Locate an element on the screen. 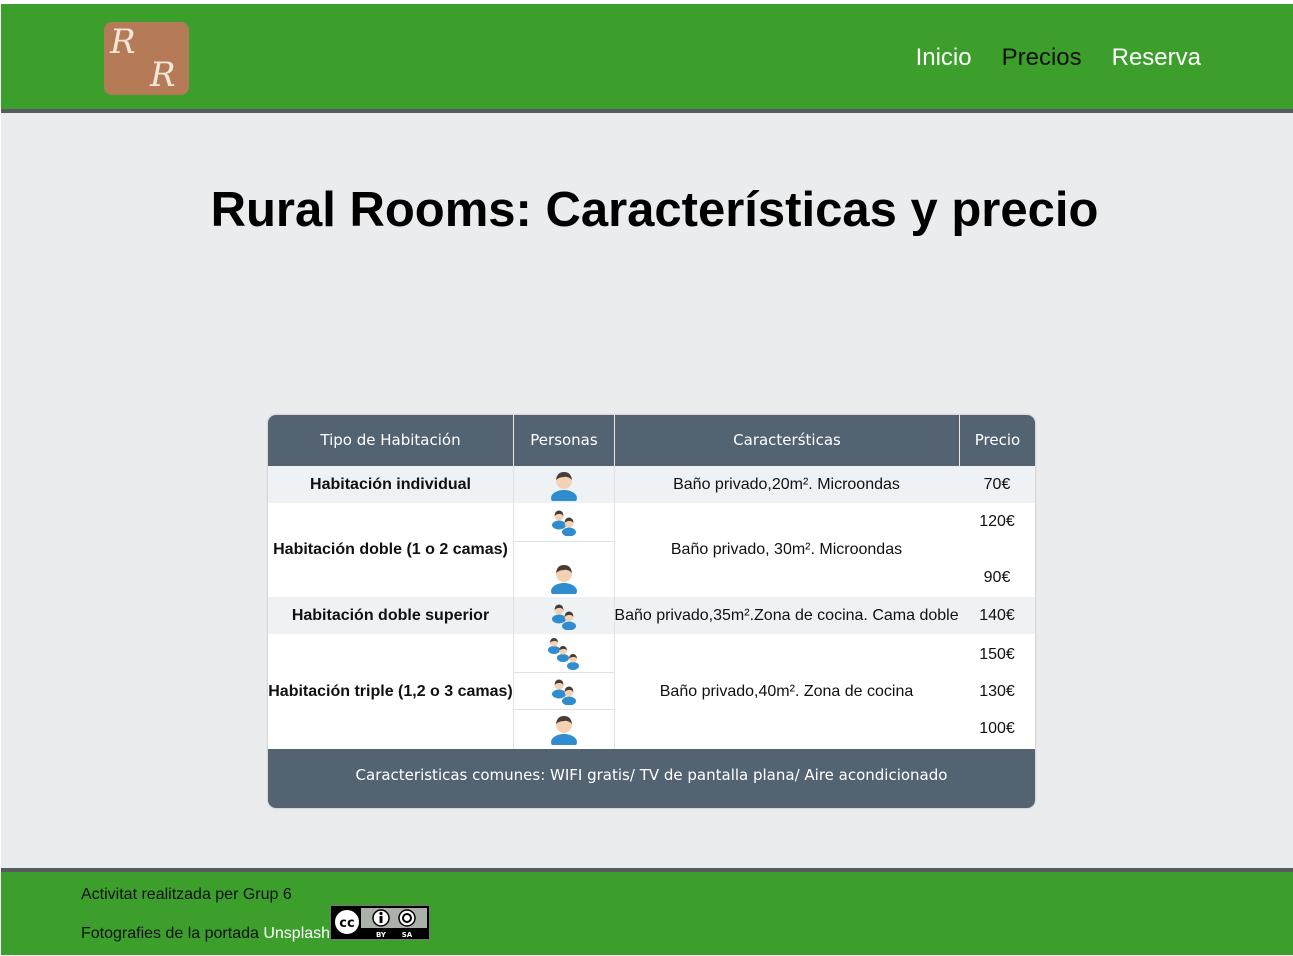 The image size is (1293, 956). price-cell: 150€ is located at coordinates (997, 654).